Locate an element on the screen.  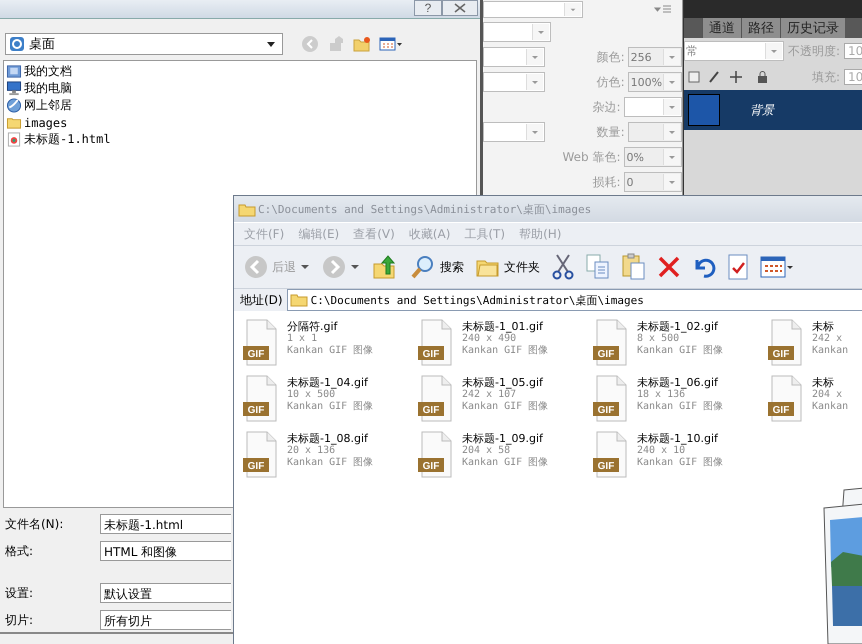
web-page-icon is located at coordinates (14, 139).